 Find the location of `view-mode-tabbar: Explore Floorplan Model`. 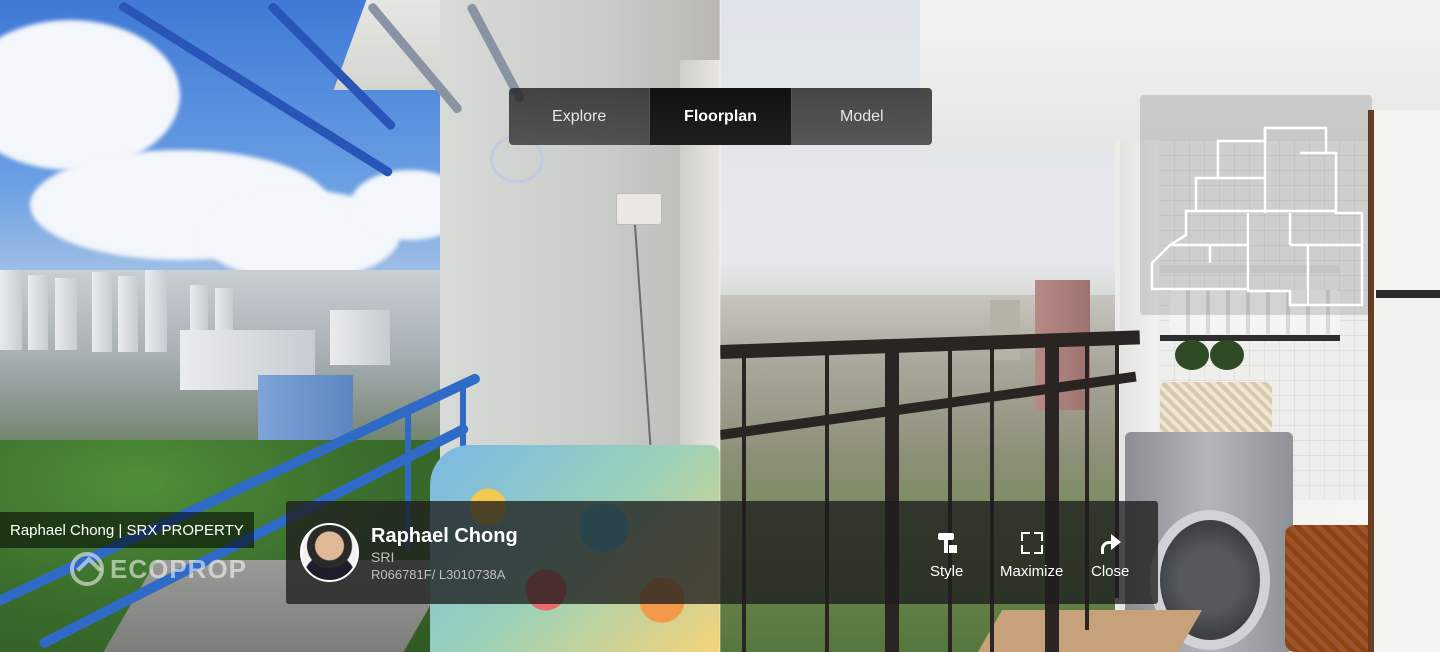

view-mode-tabbar: Explore Floorplan Model is located at coordinates (720, 116).